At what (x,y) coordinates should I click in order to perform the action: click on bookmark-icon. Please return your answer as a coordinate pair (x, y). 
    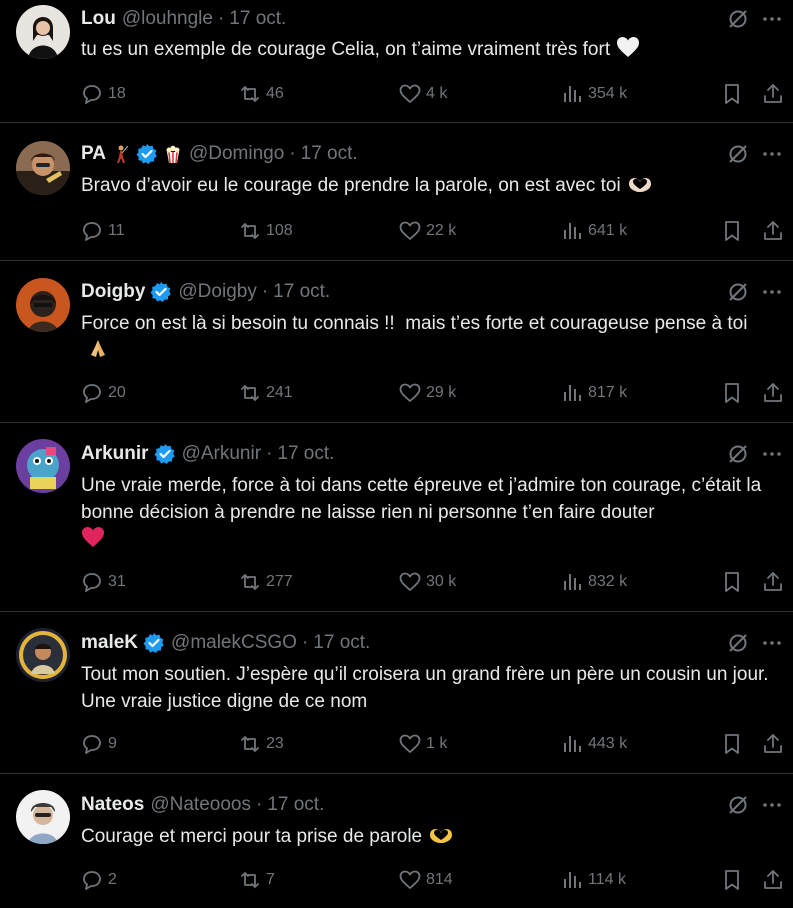
    Looking at the image, I should click on (732, 393).